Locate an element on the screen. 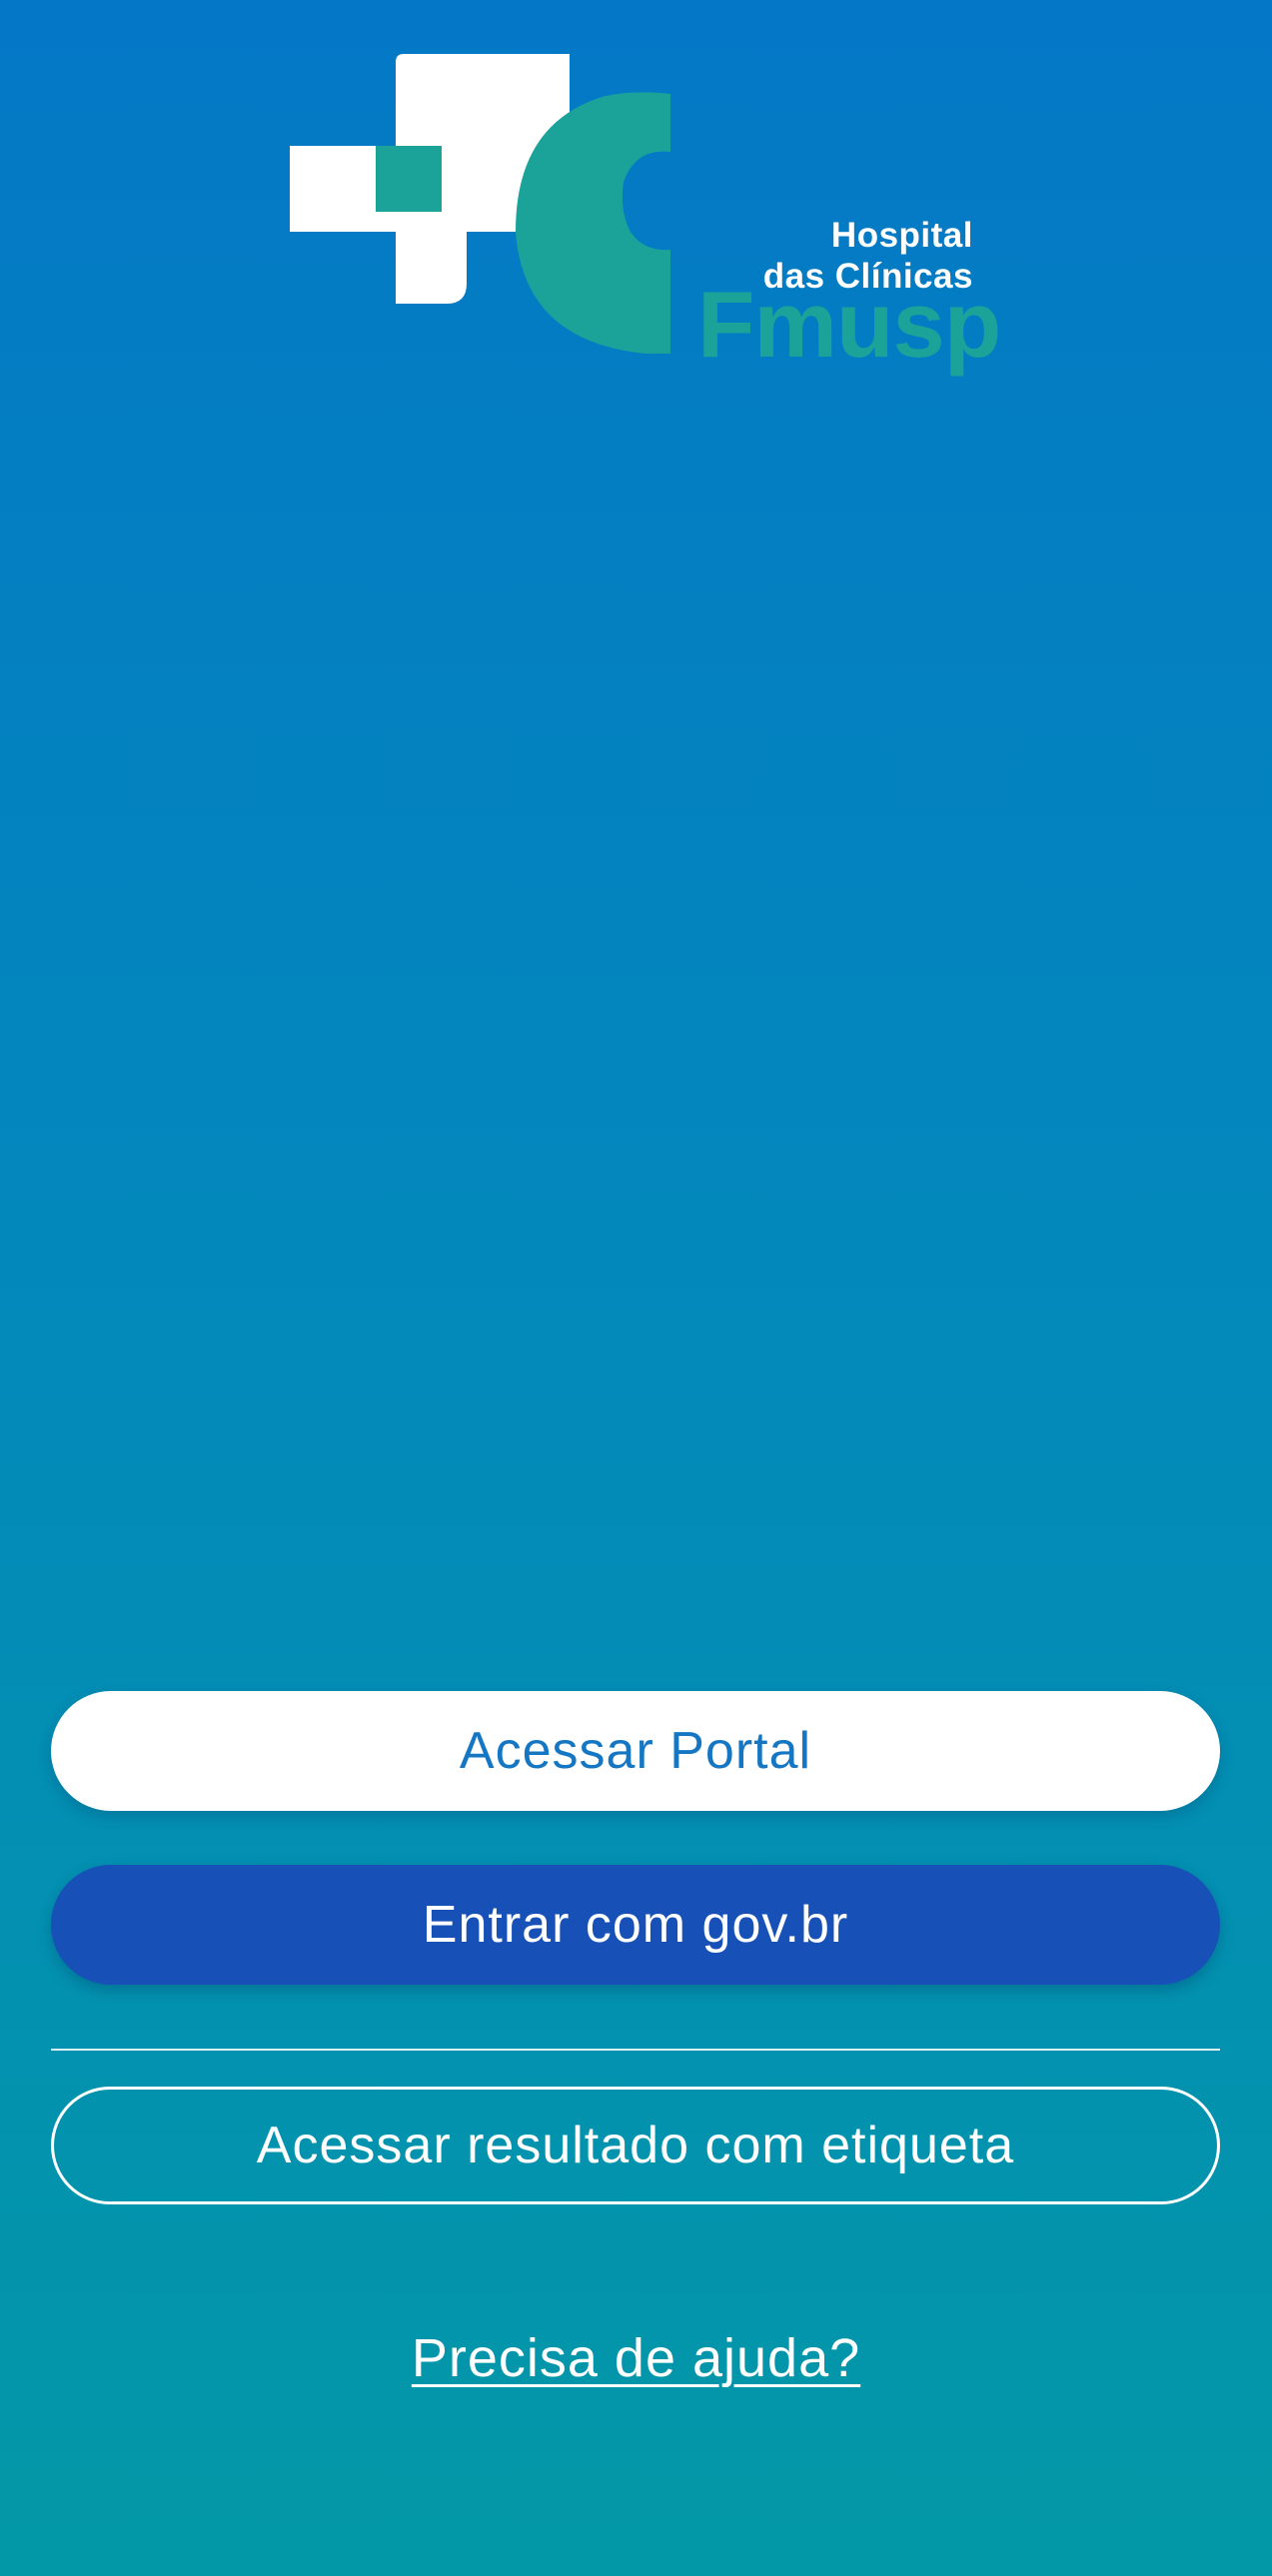  help-link: Precisa de ajuda? is located at coordinates (636, 2358).